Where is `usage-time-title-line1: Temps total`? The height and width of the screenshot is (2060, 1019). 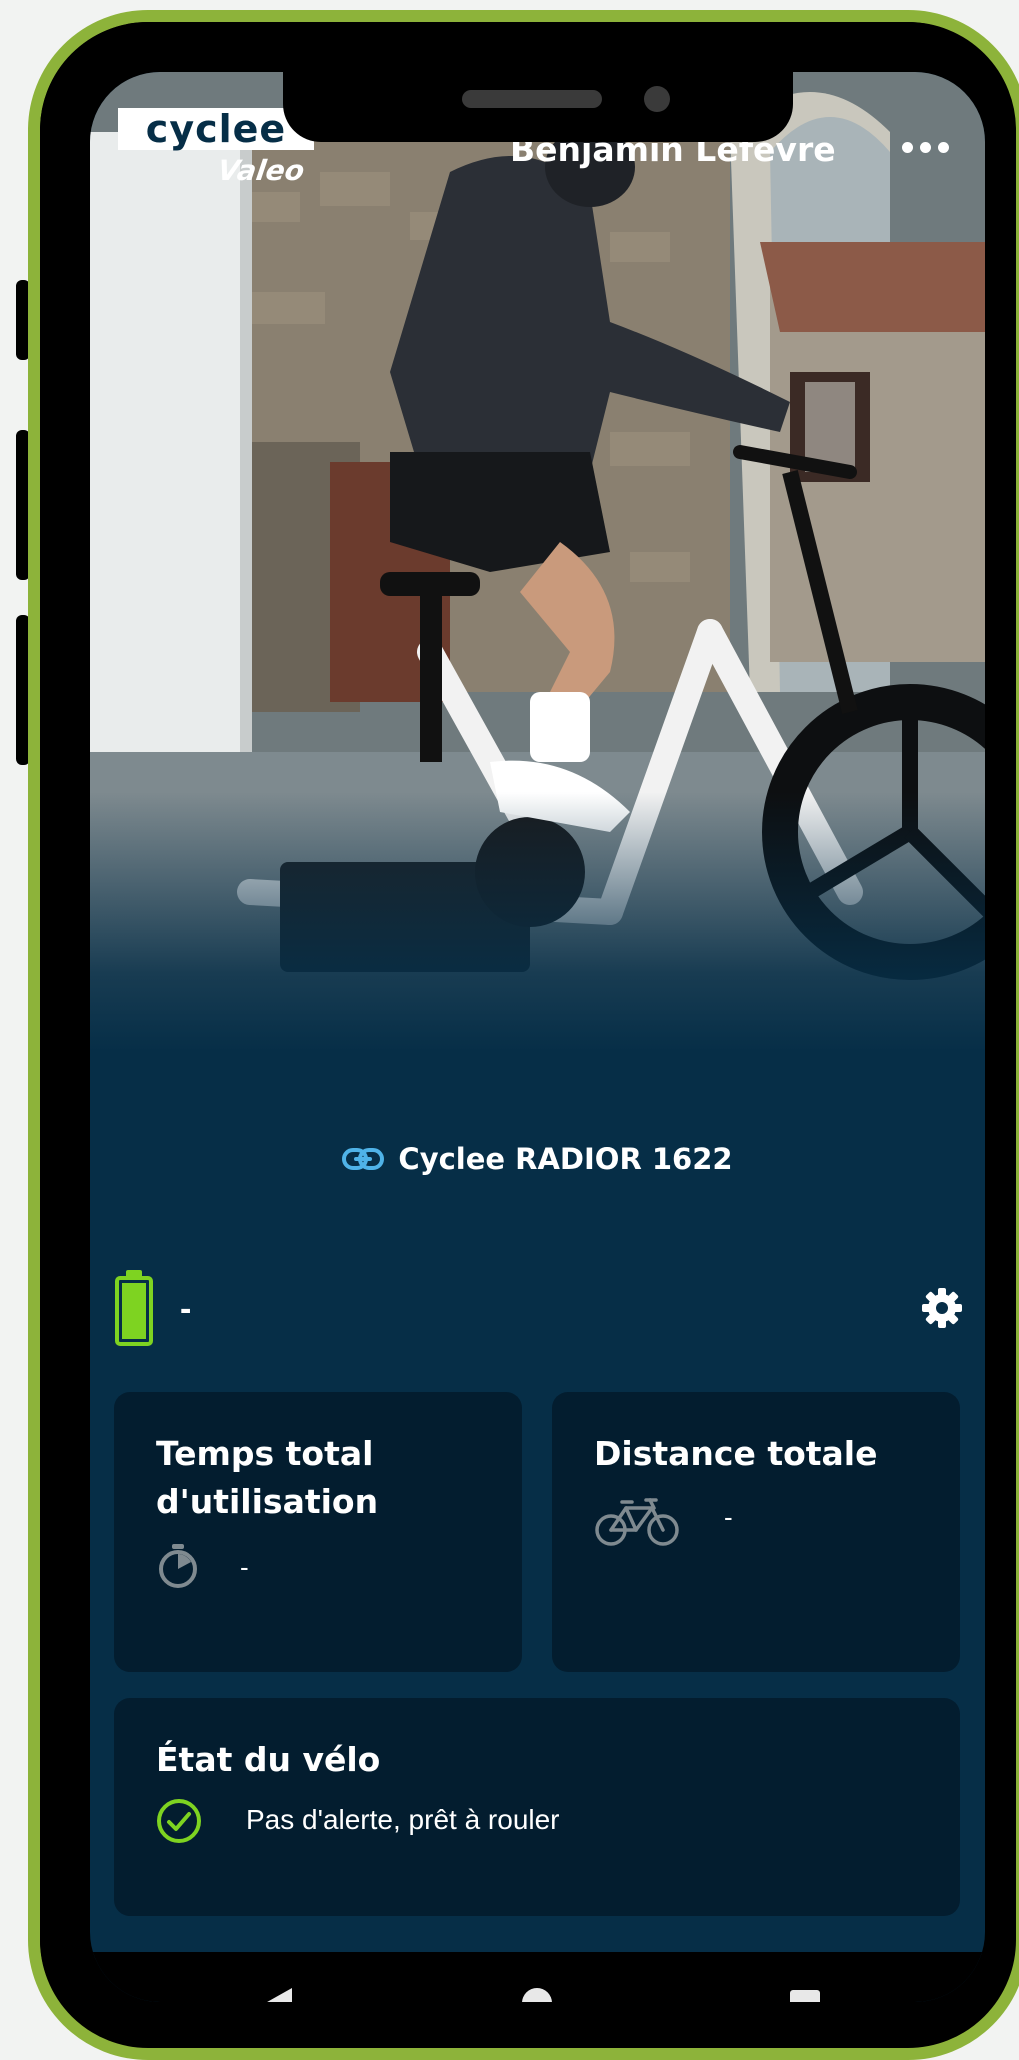 usage-time-title-line1: Temps total is located at coordinates (265, 1453).